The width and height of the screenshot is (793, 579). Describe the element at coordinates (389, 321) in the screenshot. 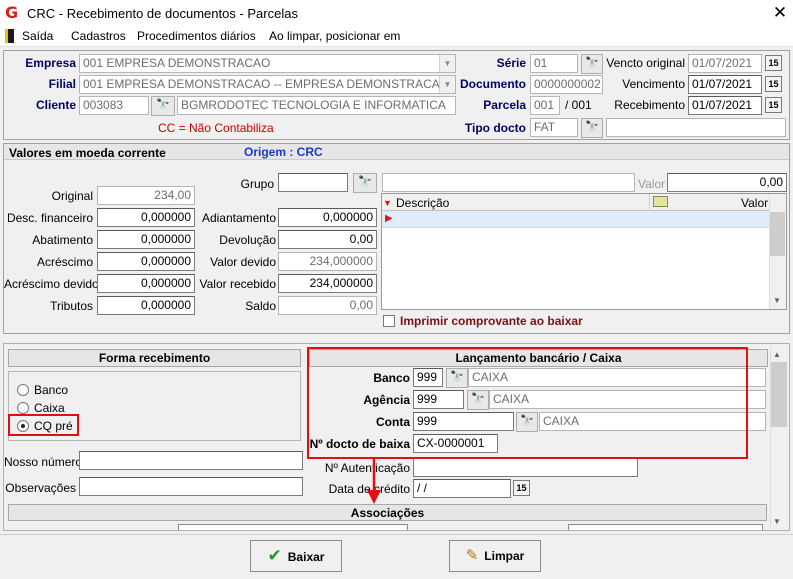

I see `imprimir-checkbox` at that location.